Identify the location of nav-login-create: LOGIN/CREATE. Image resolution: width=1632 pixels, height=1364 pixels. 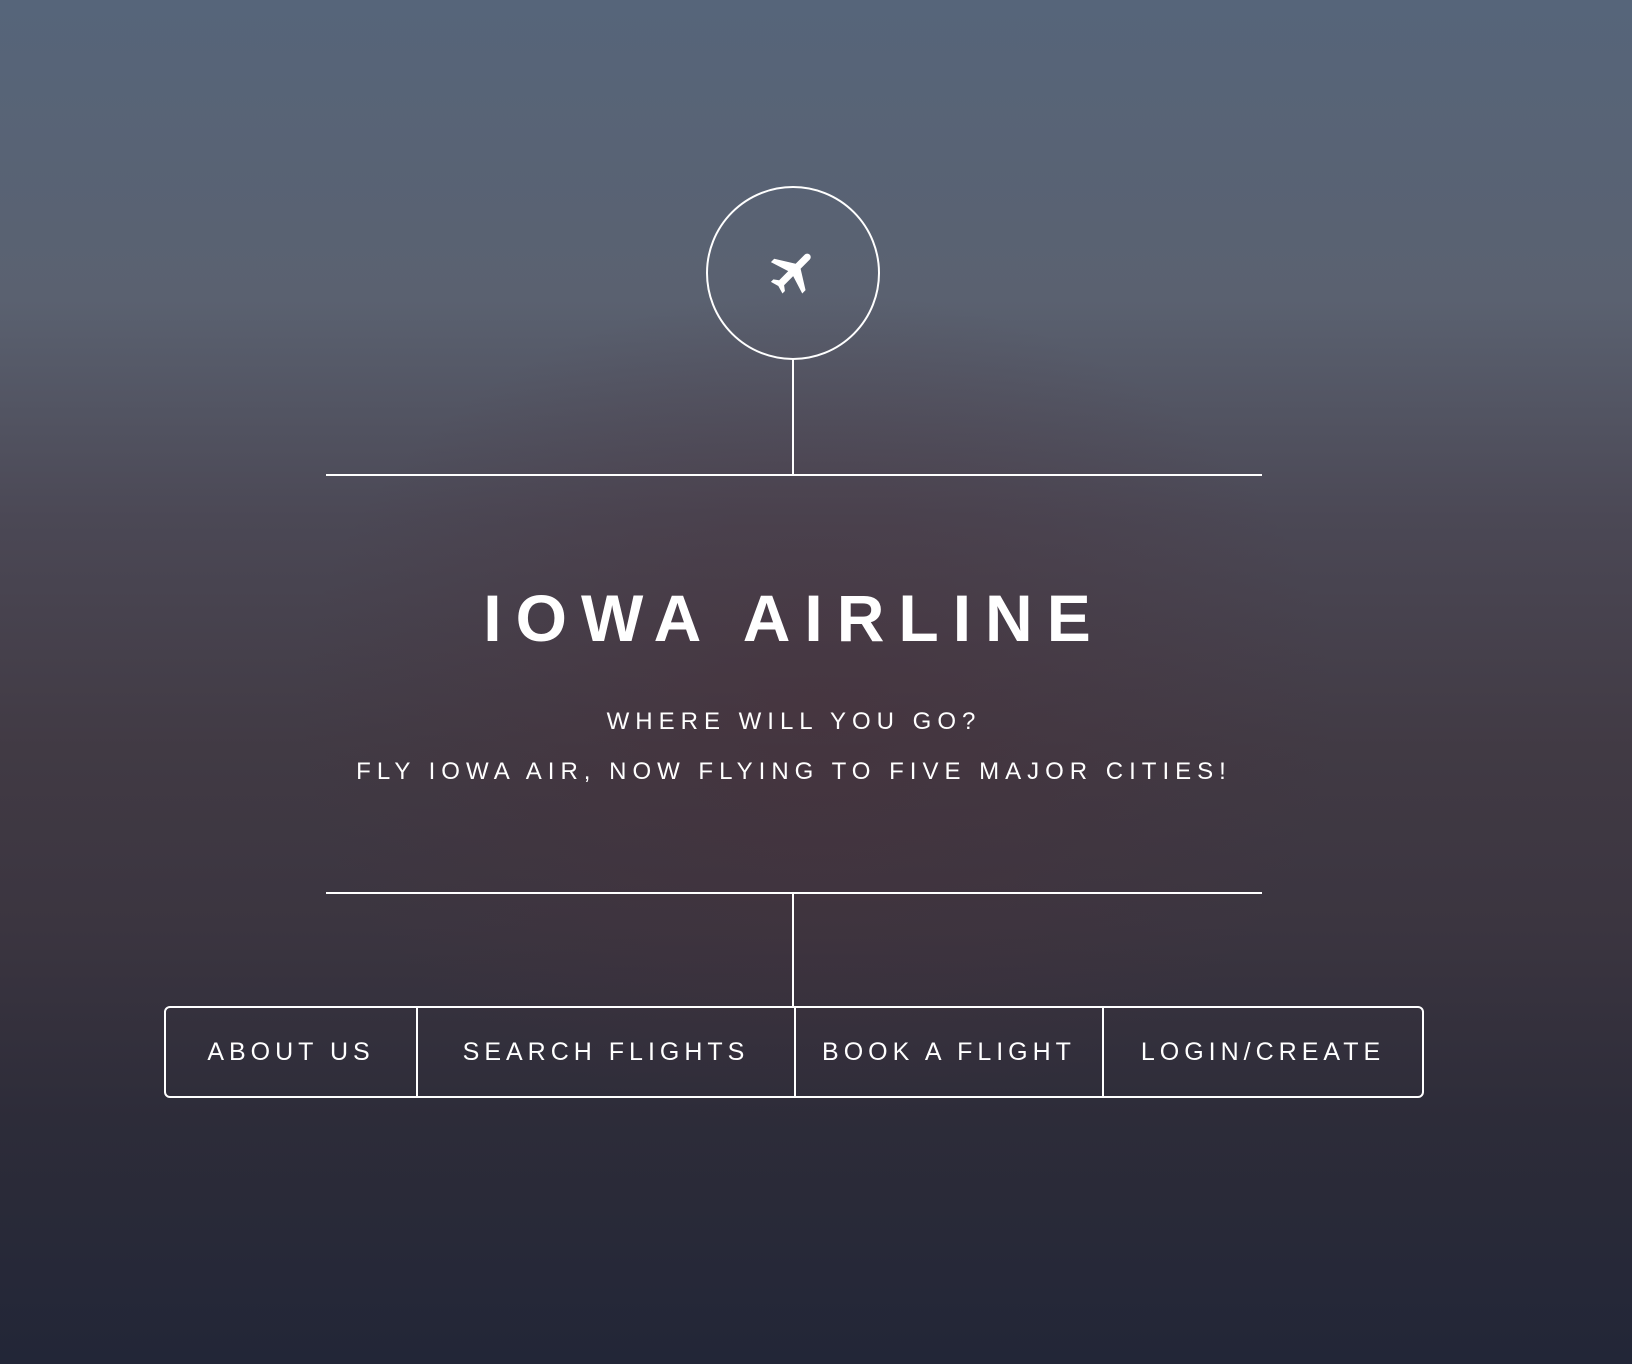
(1262, 1052).